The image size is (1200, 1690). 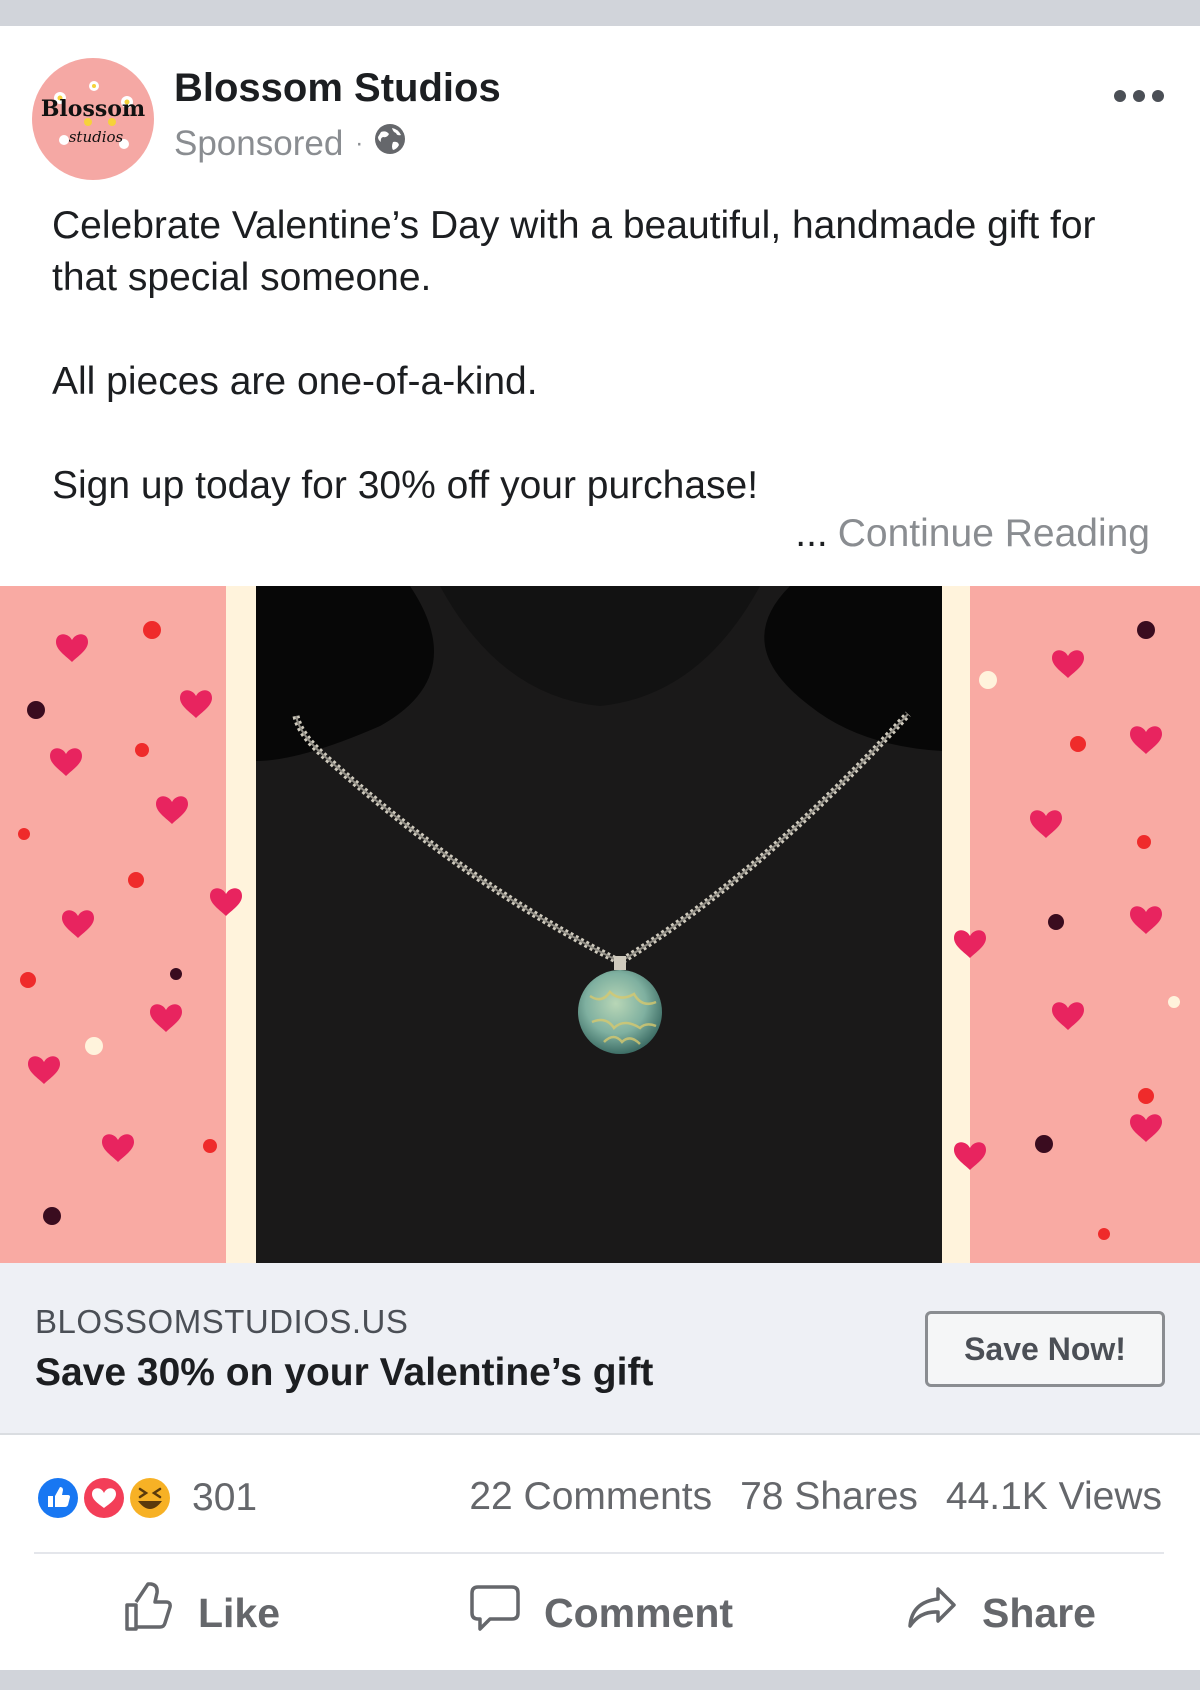 I want to click on love-reaction-icon, so click(x=104, y=1498).